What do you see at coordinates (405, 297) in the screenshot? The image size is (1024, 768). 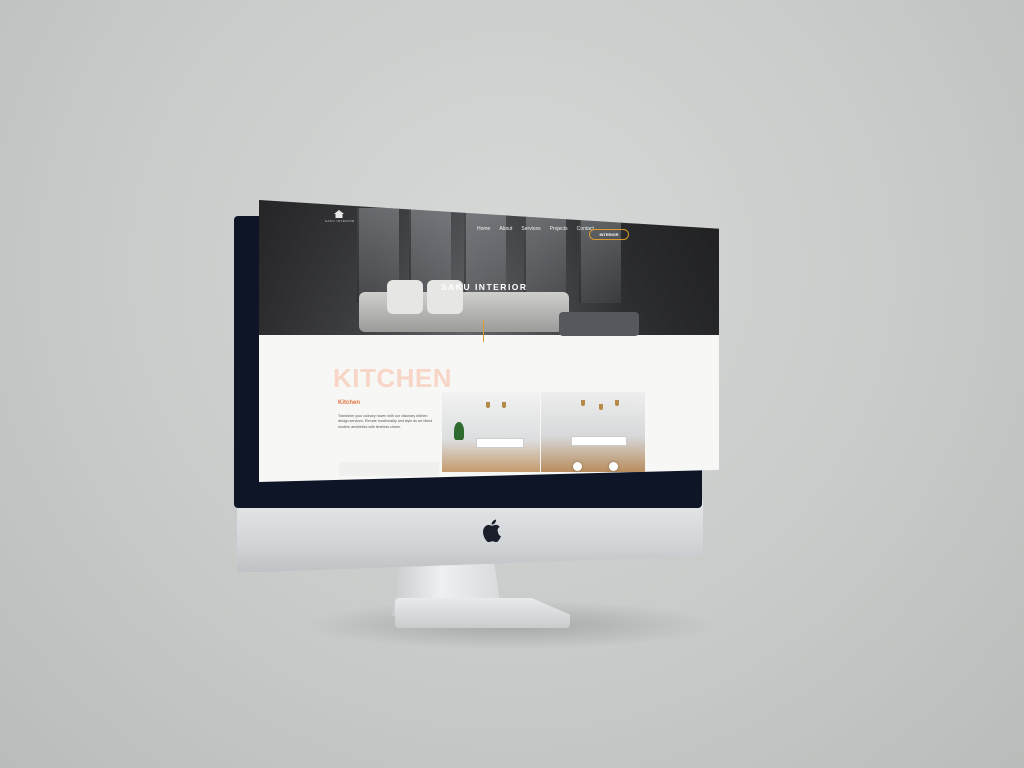 I see `hero-cushion` at bounding box center [405, 297].